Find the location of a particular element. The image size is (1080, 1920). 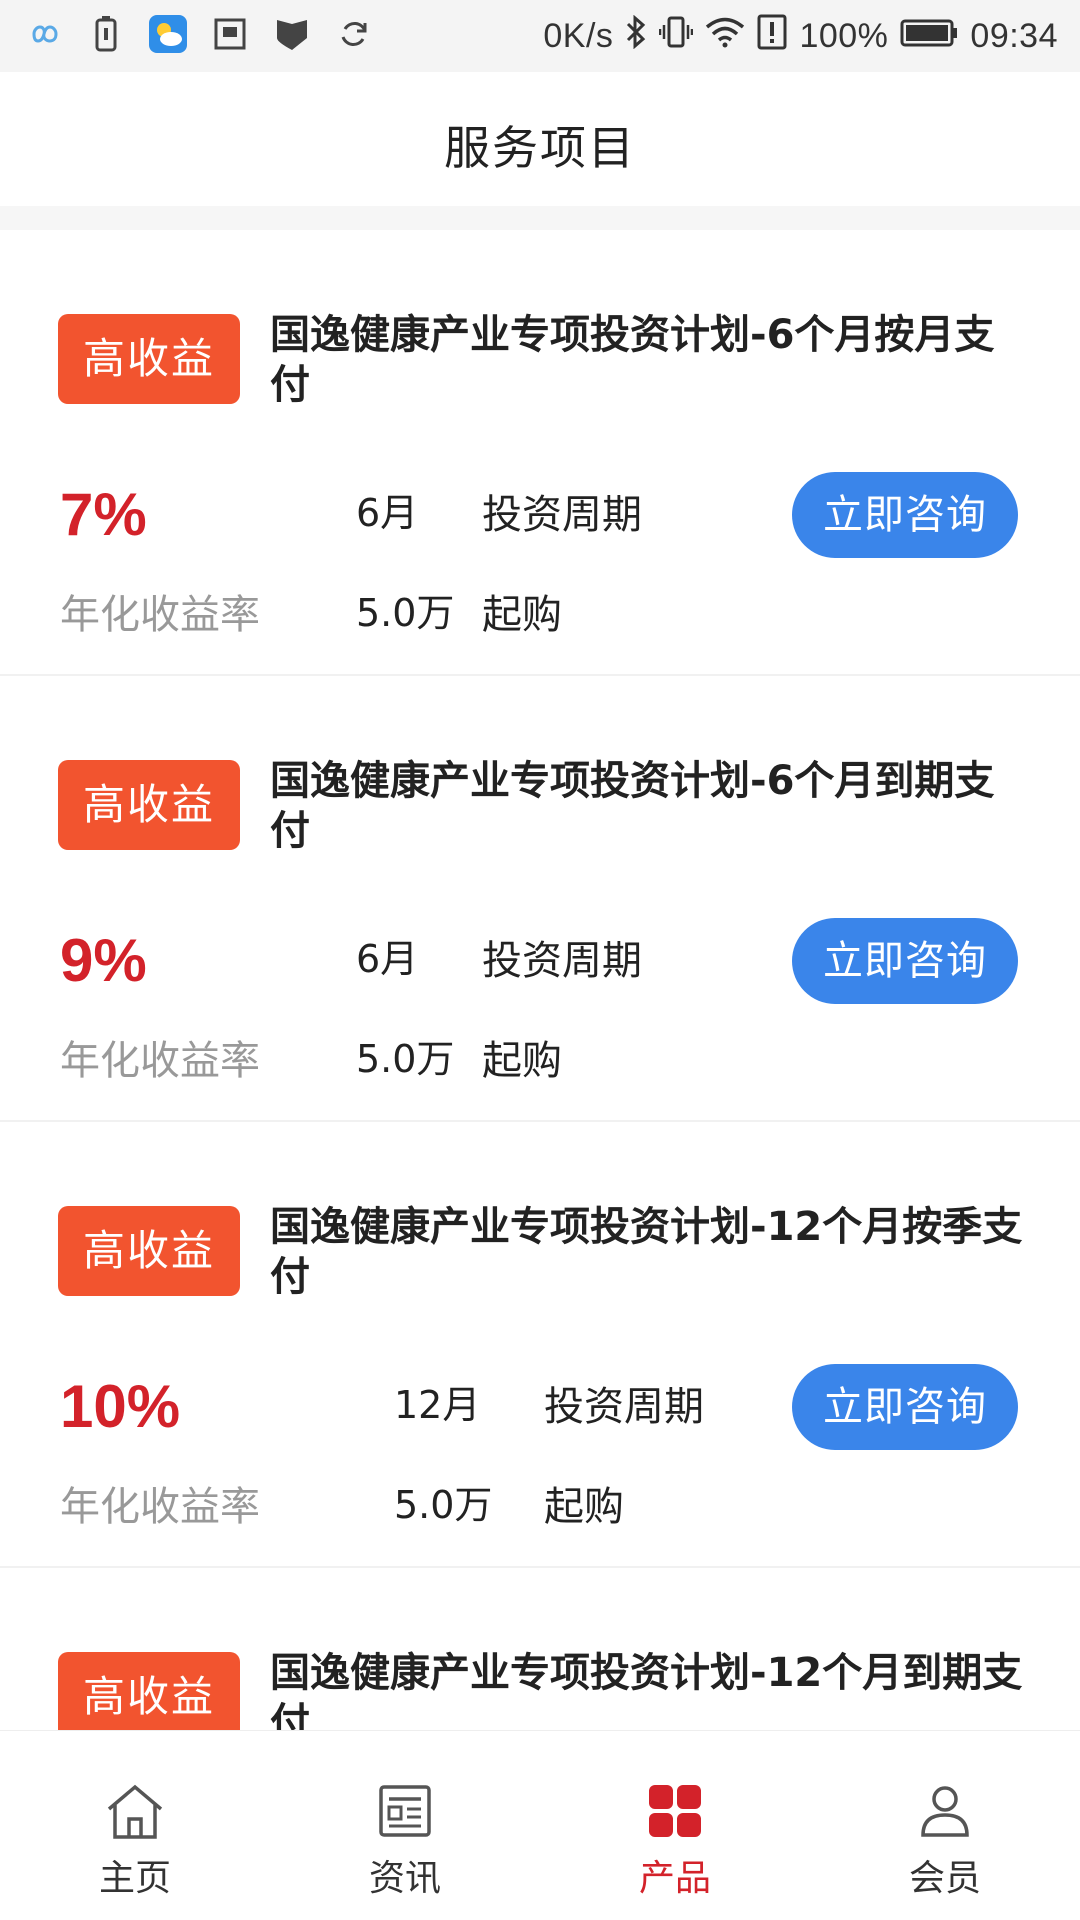

sync-icon is located at coordinates (354, 34).